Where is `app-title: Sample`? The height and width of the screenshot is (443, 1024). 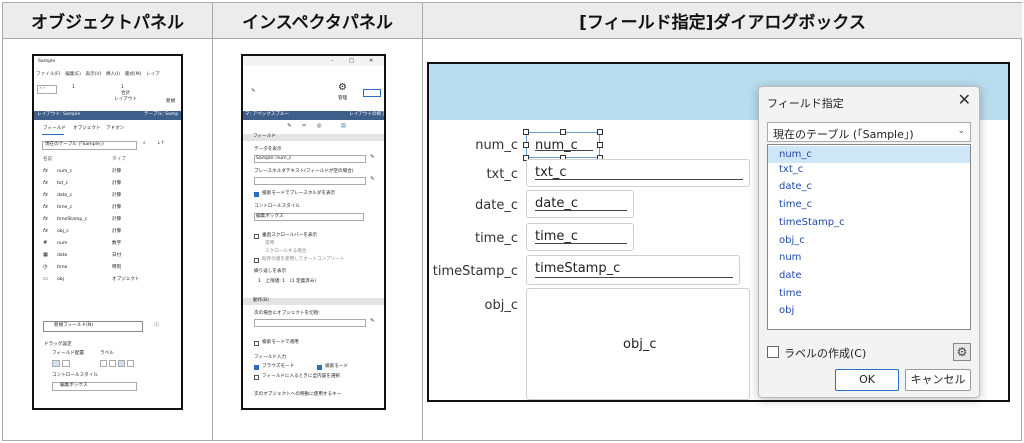
app-title: Sample is located at coordinates (47, 61).